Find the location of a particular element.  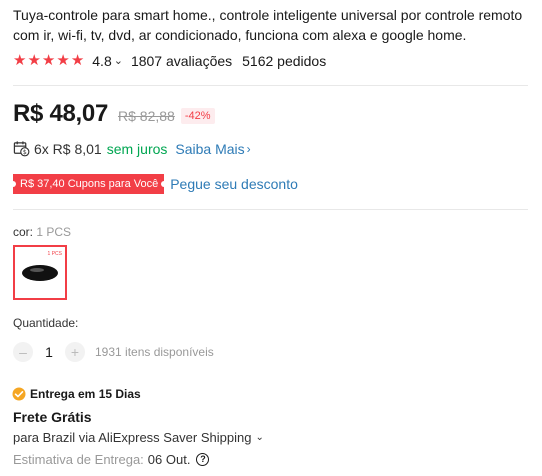

saiba-mais-link: Saiba Mais is located at coordinates (209, 149).